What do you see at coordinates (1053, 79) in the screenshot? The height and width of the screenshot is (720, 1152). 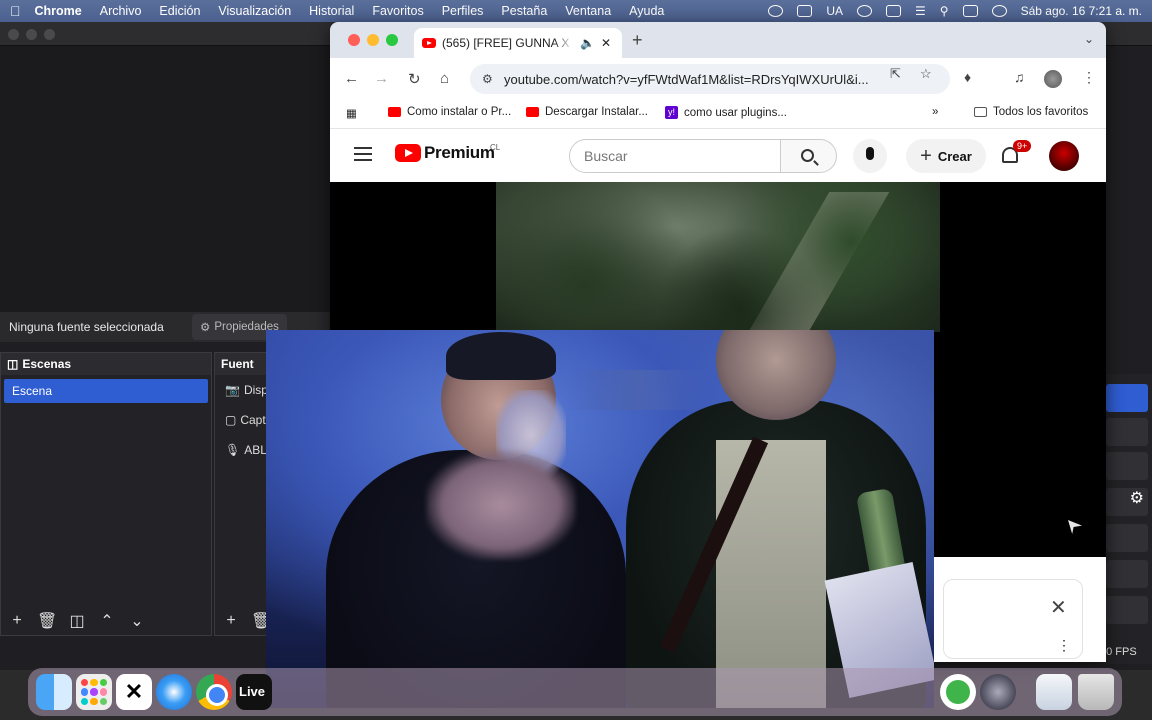 I see `profile-avatar` at bounding box center [1053, 79].